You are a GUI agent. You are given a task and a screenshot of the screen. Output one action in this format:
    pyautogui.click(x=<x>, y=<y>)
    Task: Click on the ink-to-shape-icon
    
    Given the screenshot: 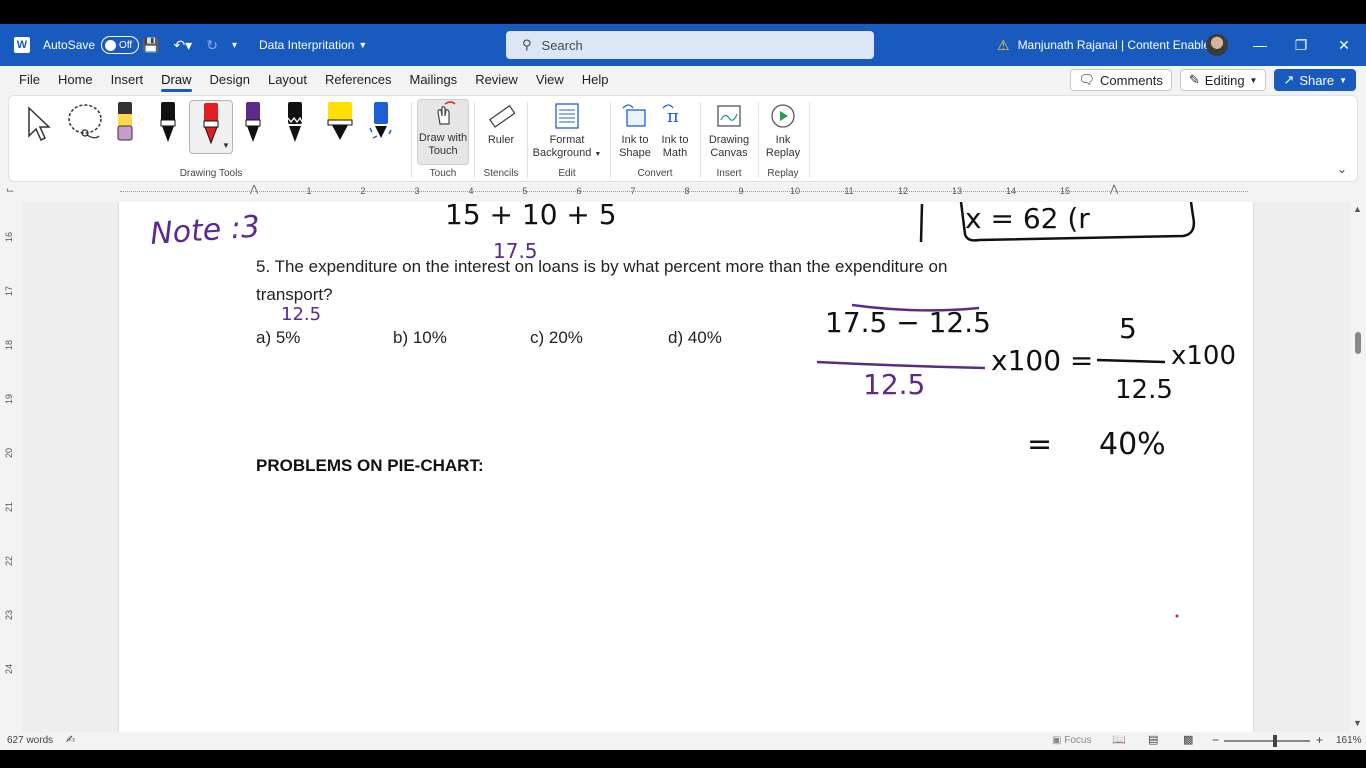 What is the action you would take?
    pyautogui.click(x=634, y=115)
    